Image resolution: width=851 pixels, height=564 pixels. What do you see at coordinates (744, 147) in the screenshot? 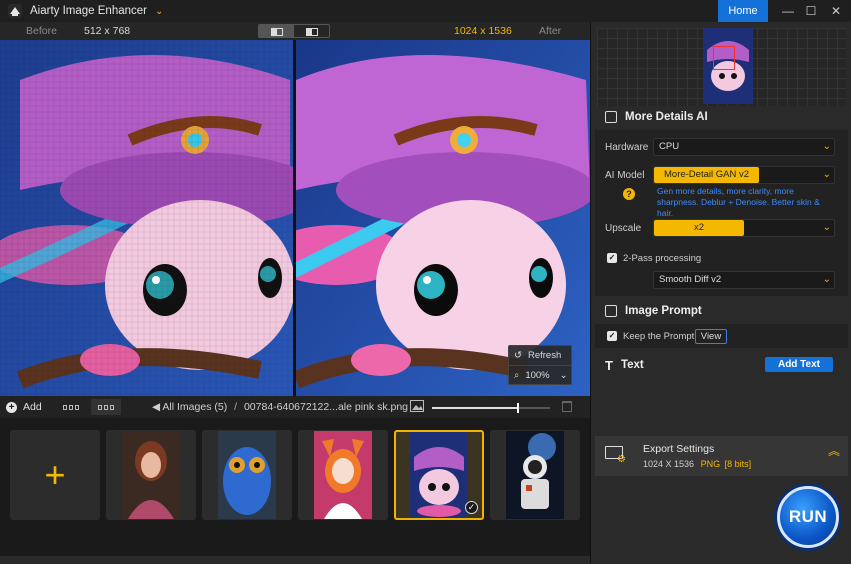
I see `hardware-select: CPU ⌄` at bounding box center [744, 147].